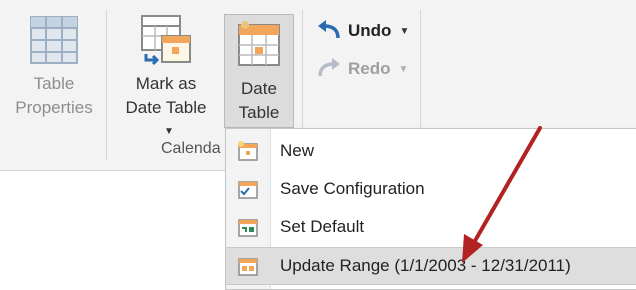  I want to click on mark-as-date-table-button: Mark as Date Table ▼, so click(166, 79).